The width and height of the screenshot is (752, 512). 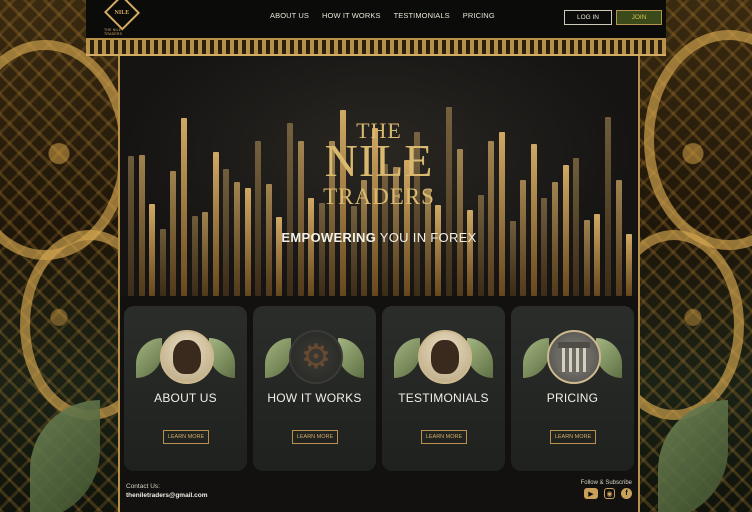 I want to click on card-title: PRICING, so click(x=572, y=398).